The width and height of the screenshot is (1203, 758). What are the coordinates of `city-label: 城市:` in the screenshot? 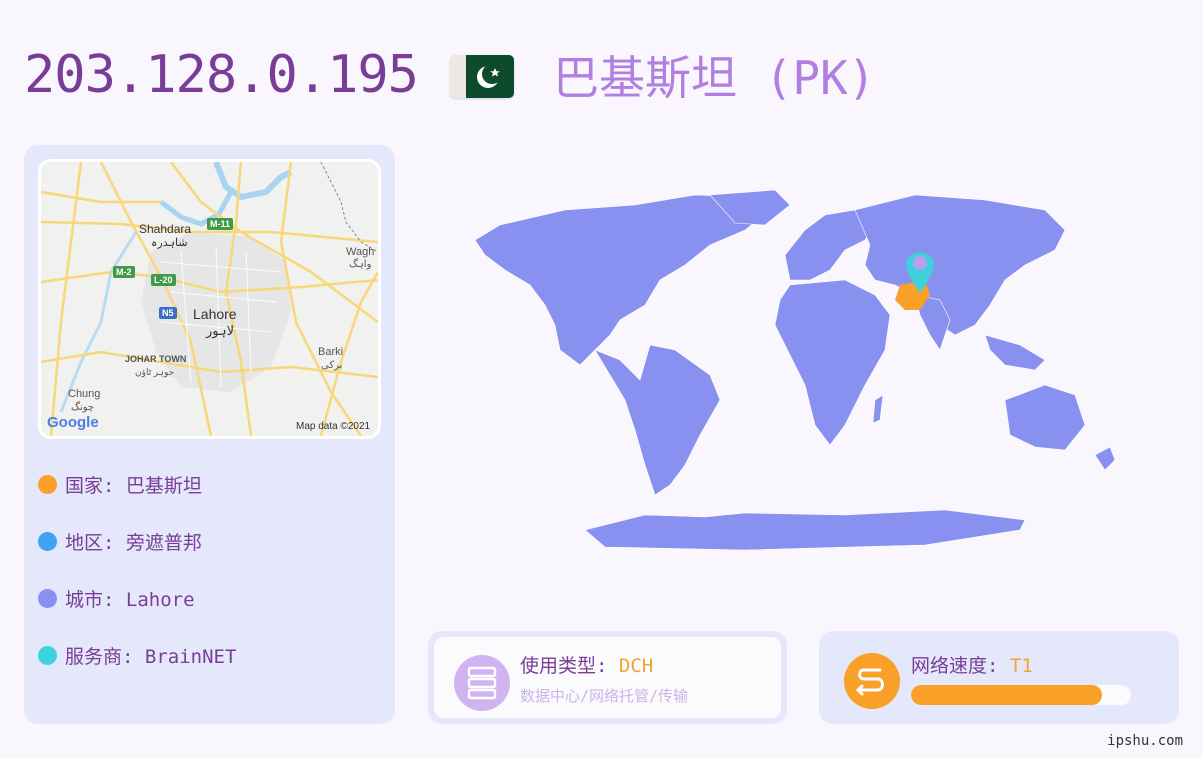 It's located at (90, 600).